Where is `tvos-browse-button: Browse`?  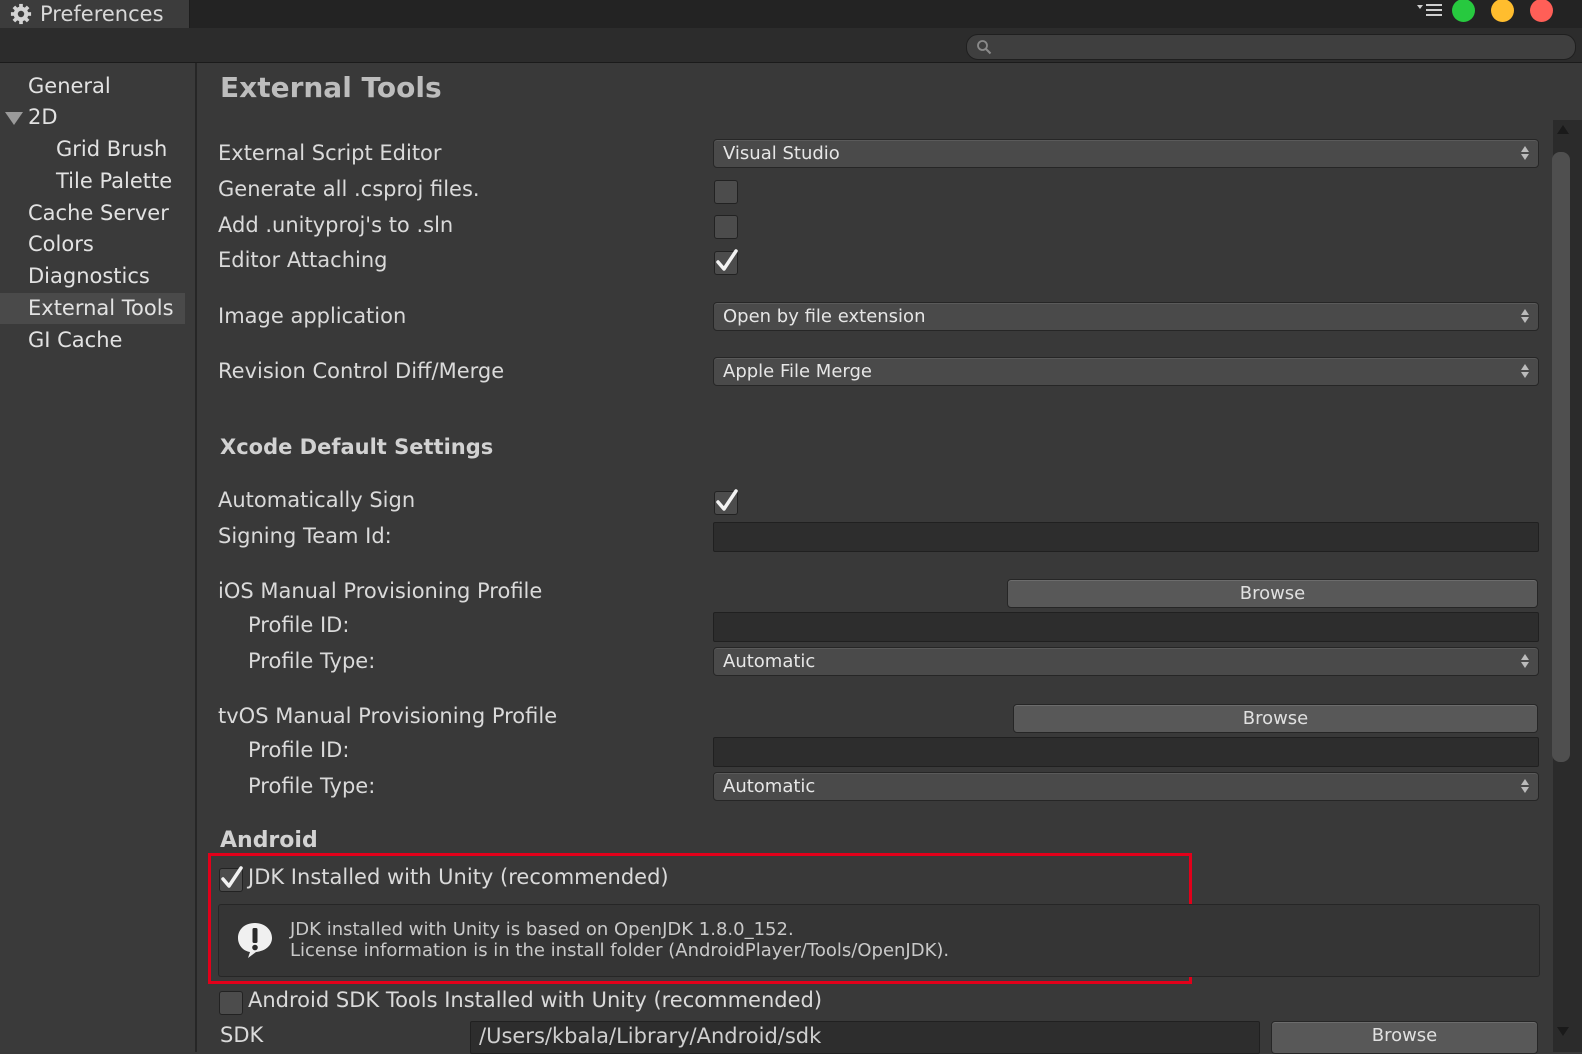
tvos-browse-button: Browse is located at coordinates (1275, 718).